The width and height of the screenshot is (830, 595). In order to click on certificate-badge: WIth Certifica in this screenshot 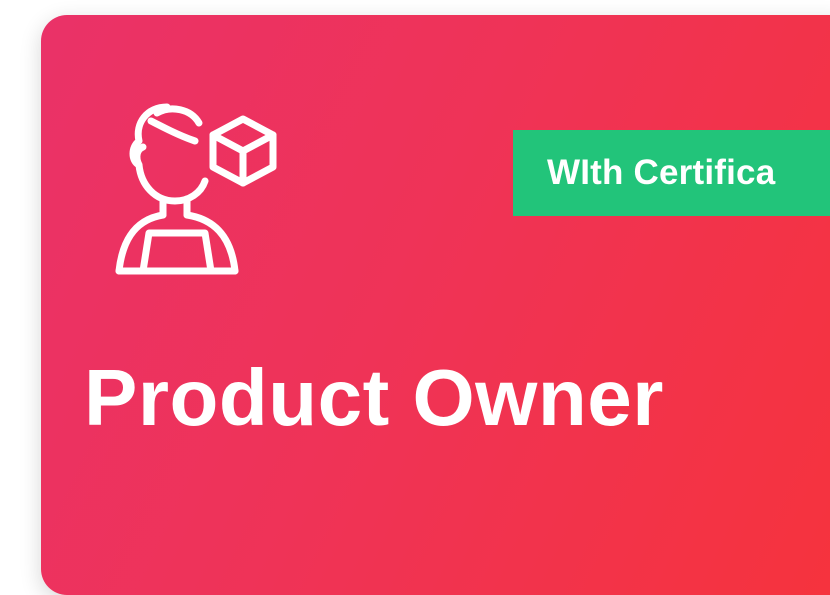, I will do `click(671, 173)`.